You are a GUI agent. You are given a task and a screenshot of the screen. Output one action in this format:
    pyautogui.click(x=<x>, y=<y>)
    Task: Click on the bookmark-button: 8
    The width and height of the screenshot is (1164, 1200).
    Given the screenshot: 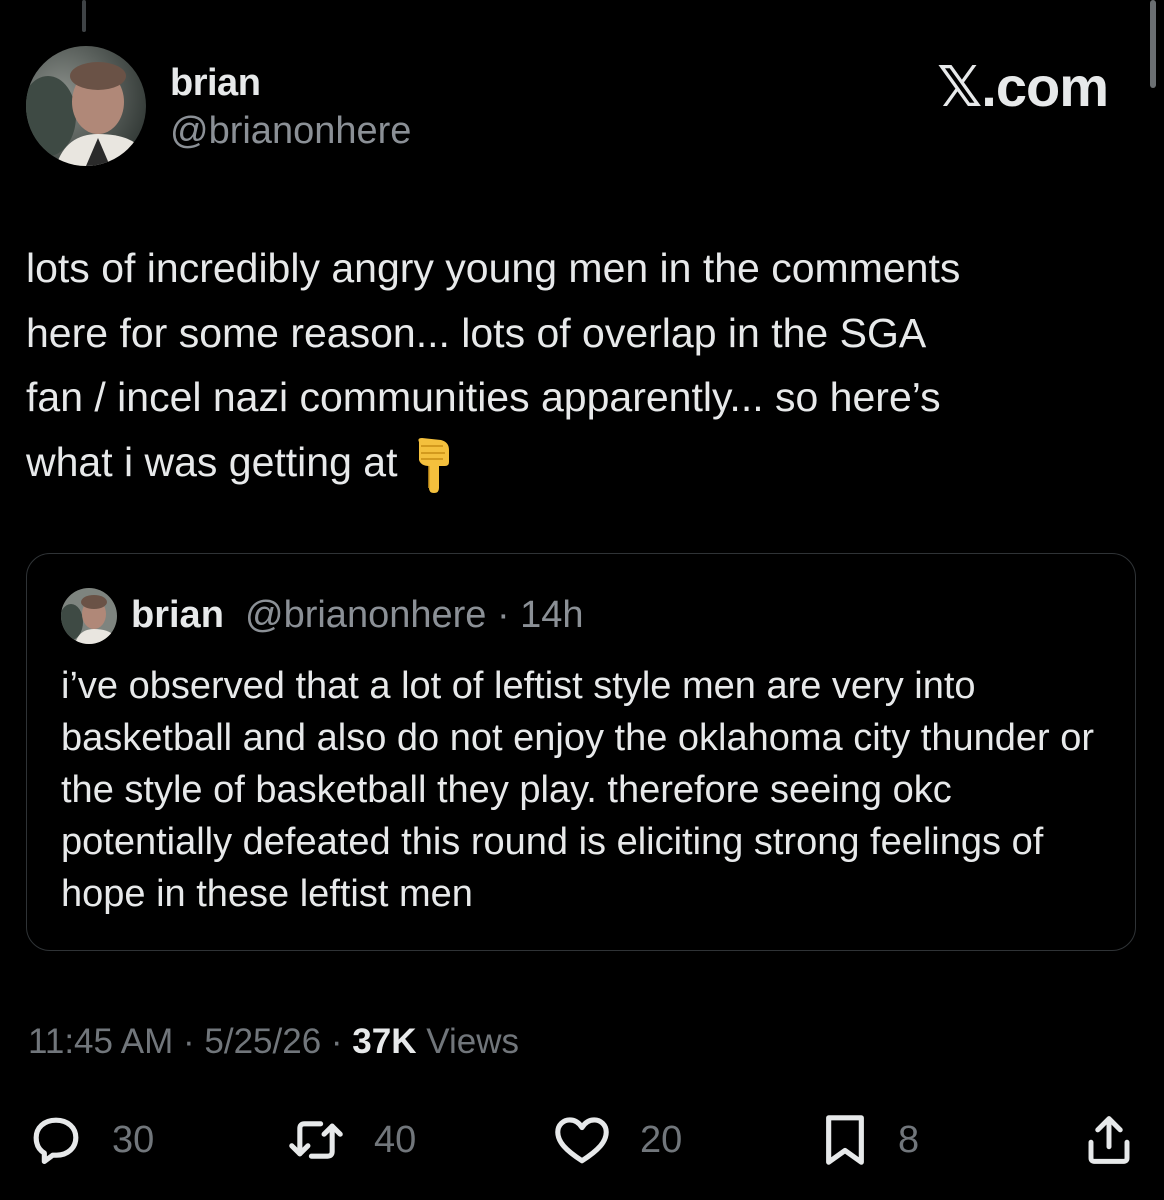 What is the action you would take?
    pyautogui.click(x=869, y=1140)
    